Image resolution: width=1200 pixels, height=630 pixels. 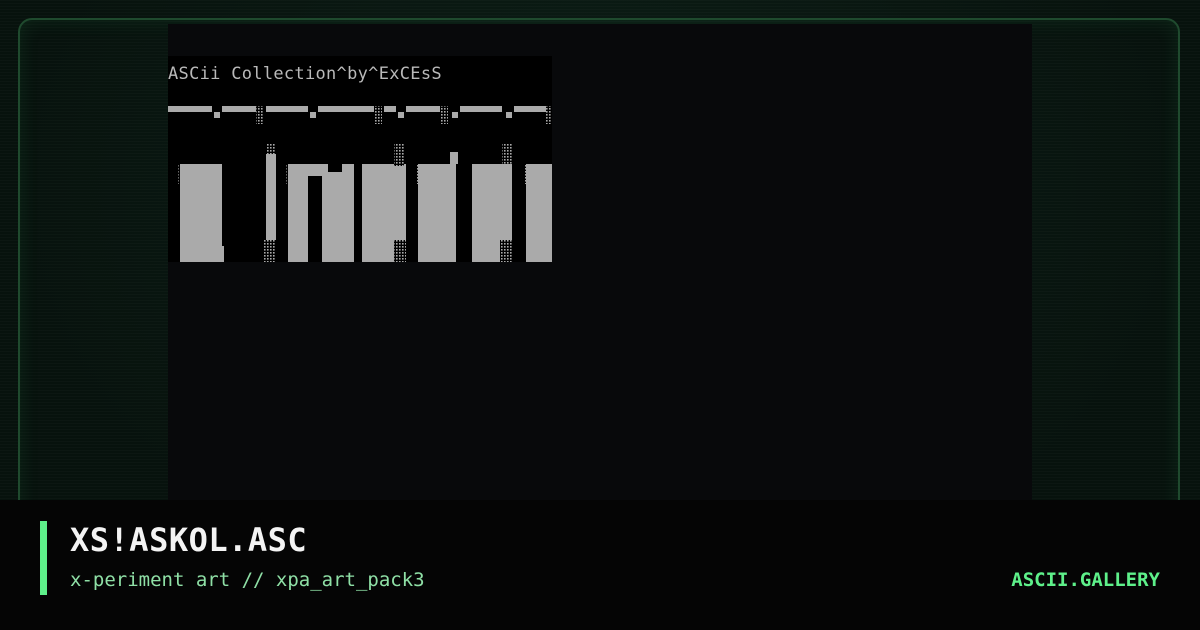 I want to click on site-brand-link: ASCII.GALLERY, so click(x=1085, y=580).